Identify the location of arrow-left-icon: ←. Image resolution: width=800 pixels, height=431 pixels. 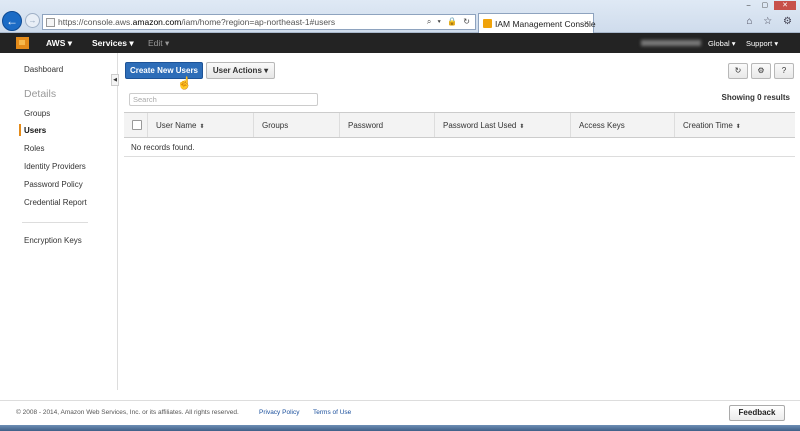
(12, 21).